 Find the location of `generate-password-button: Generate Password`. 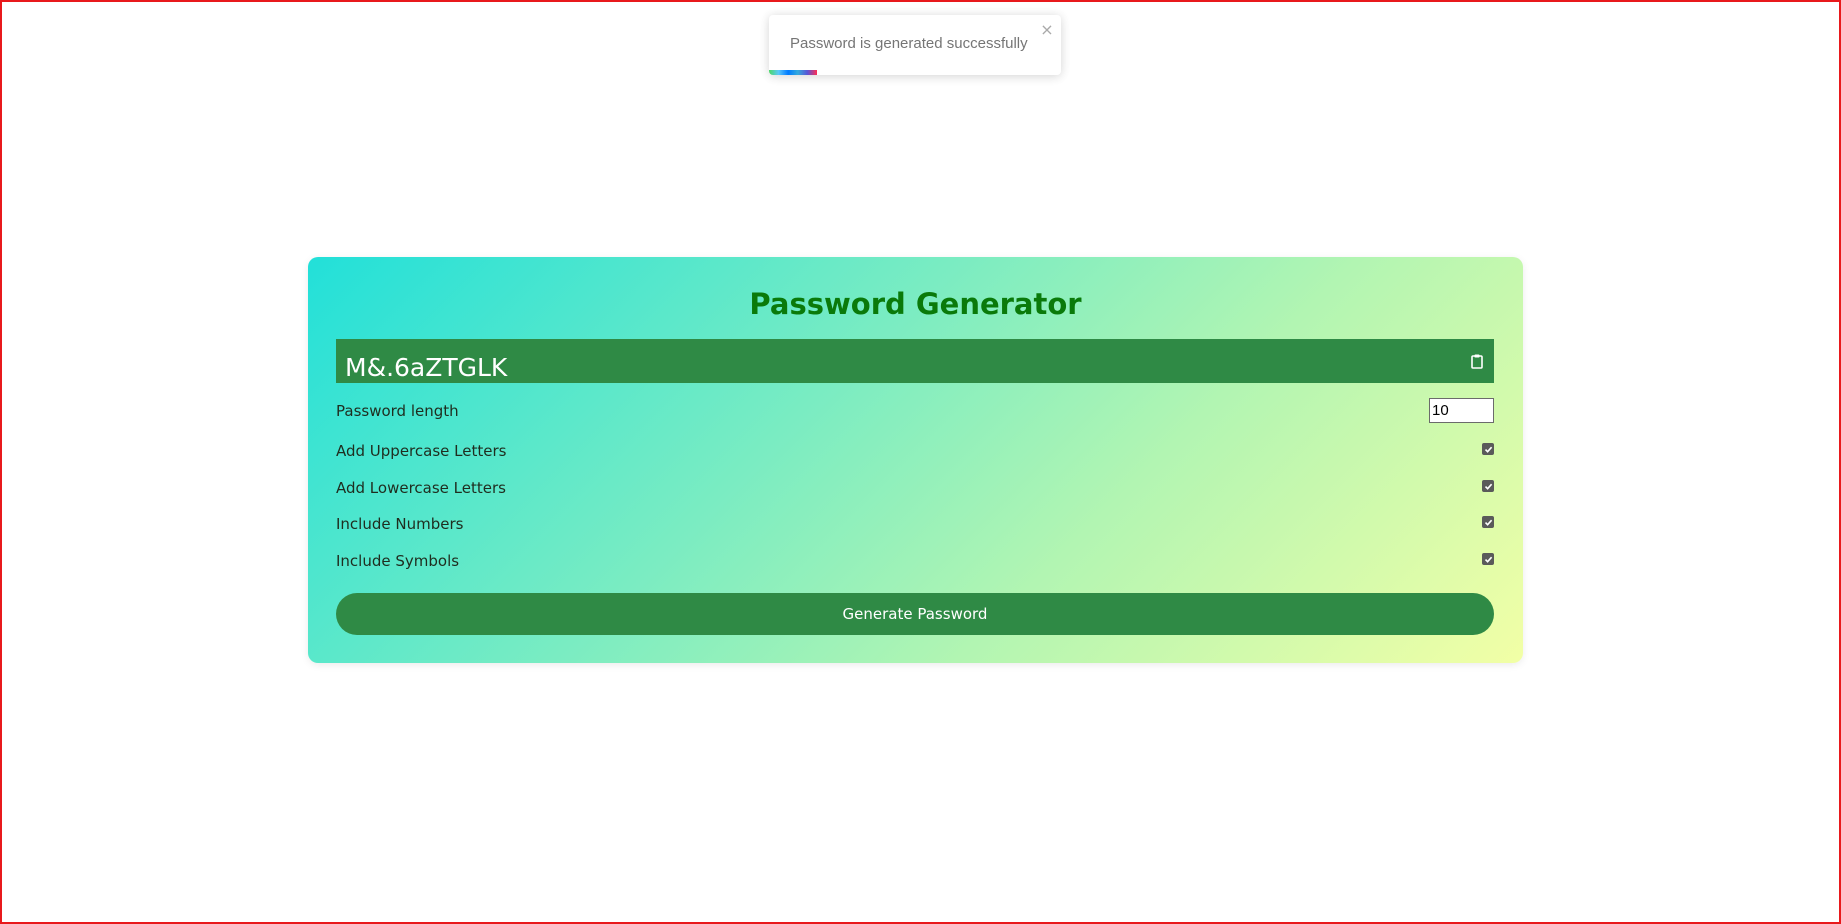

generate-password-button: Generate Password is located at coordinates (915, 614).